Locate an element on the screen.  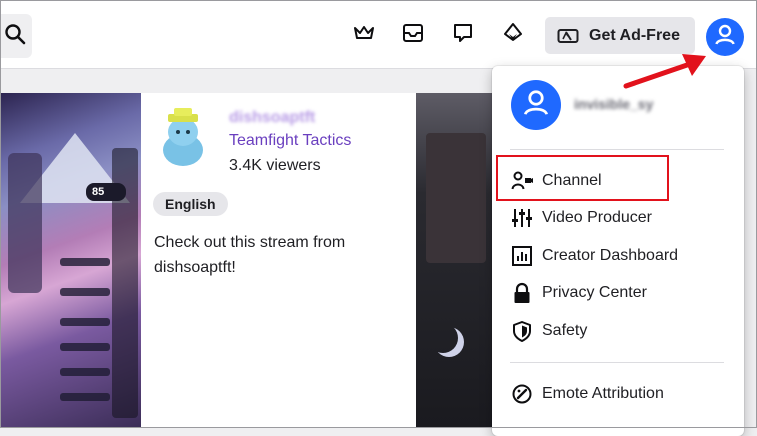
menu-item-video-producer: Video Producer is located at coordinates (618, 218).